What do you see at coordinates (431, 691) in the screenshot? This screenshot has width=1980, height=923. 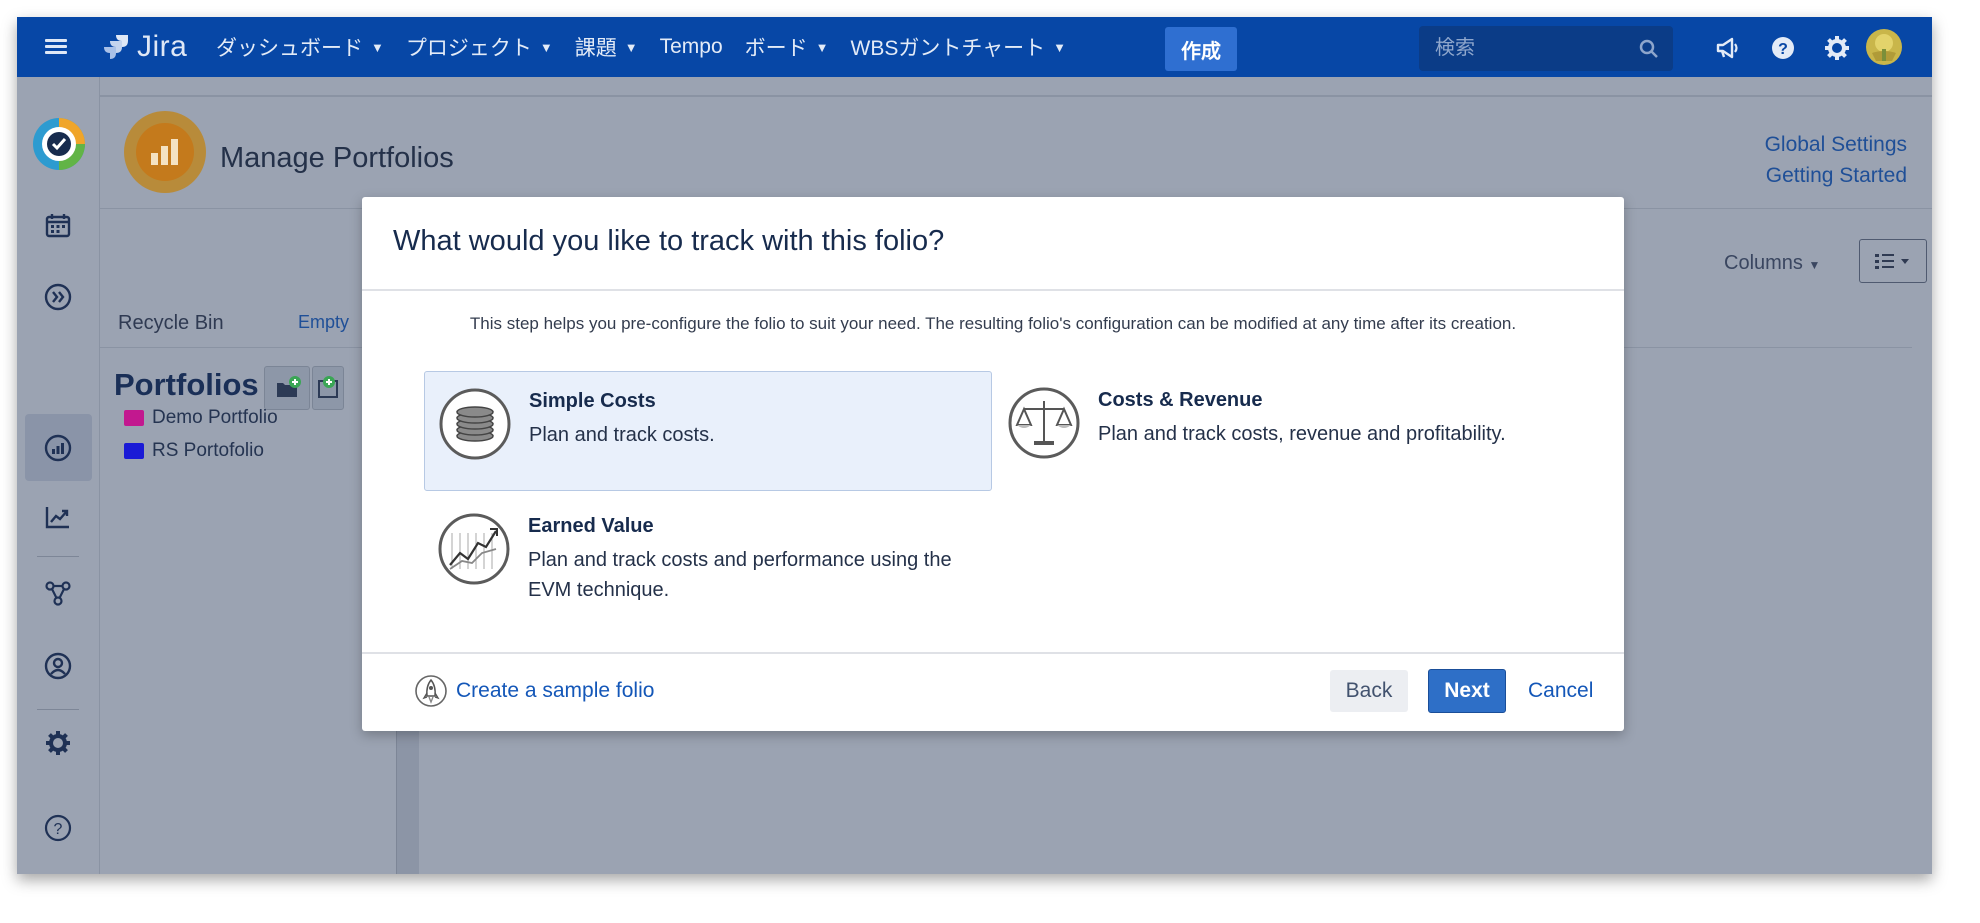 I see `rocket-circle-icon` at bounding box center [431, 691].